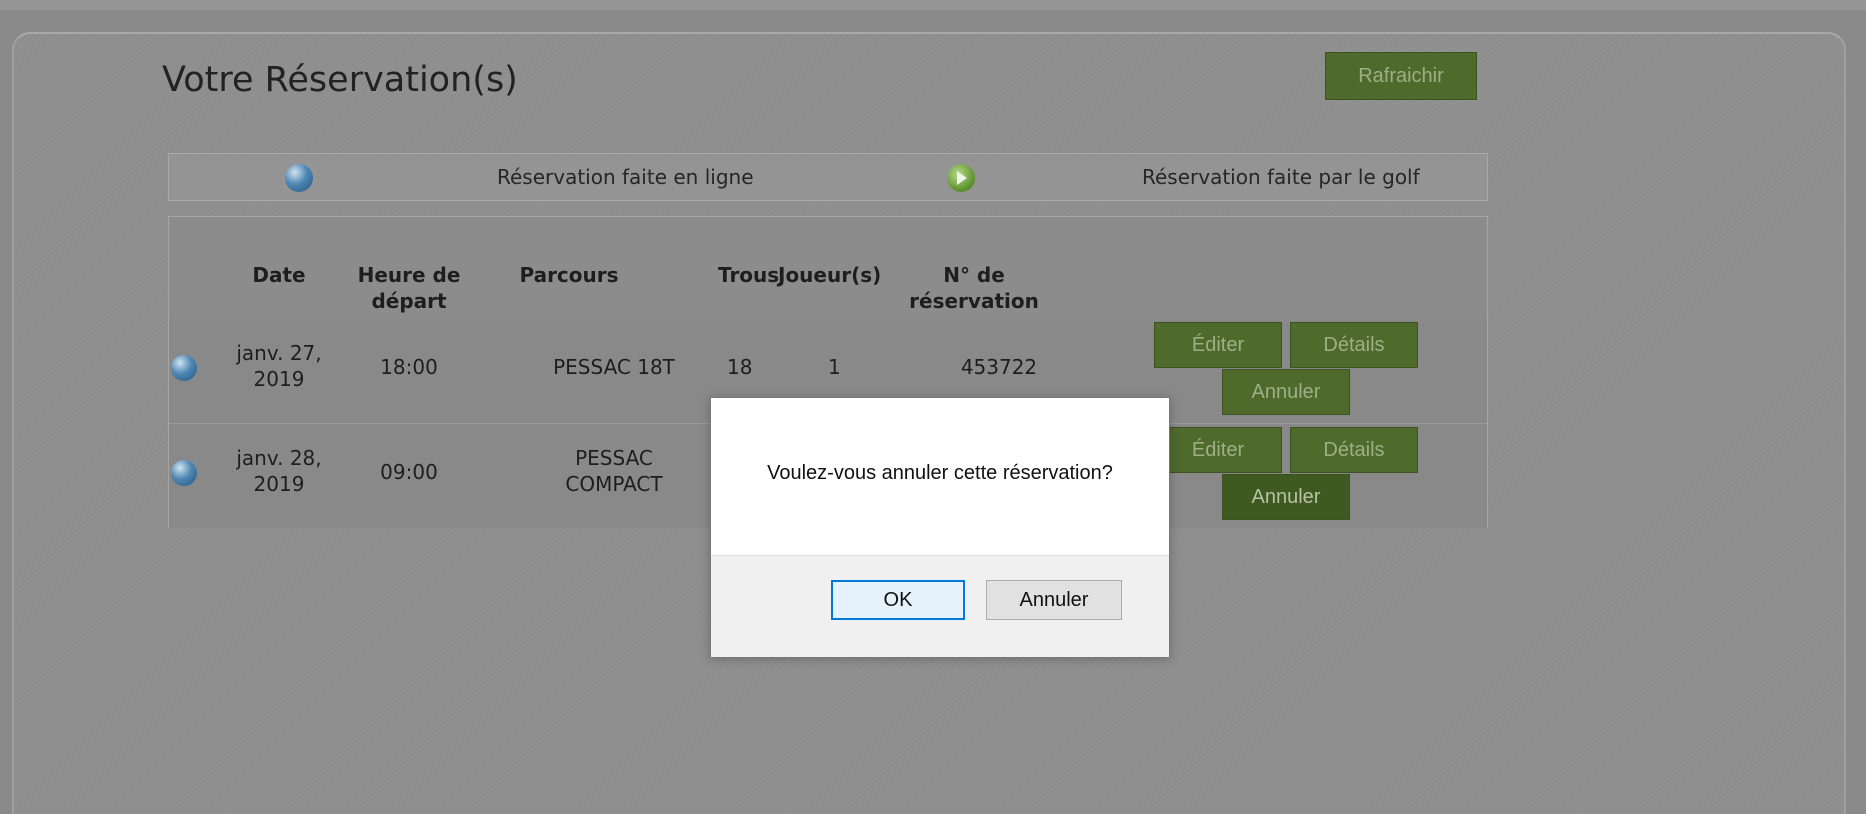  I want to click on legend-golf-label: Réservation faite par le golf, so click(1281, 177).